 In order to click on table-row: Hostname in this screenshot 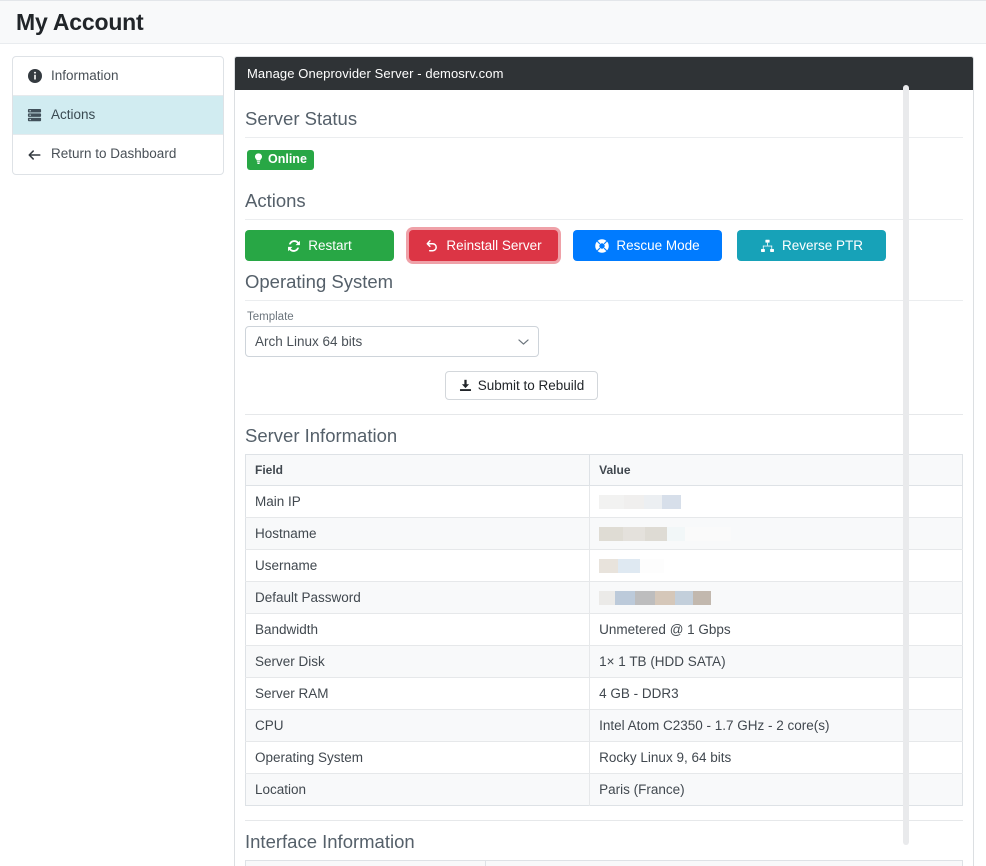, I will do `click(604, 533)`.